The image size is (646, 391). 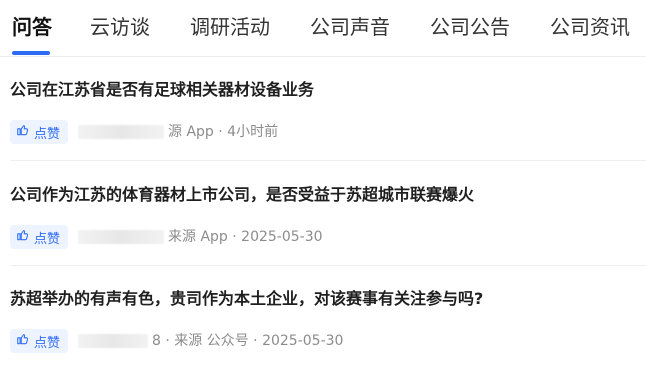 I want to click on tab-research-activity: 调研活动, so click(x=230, y=27).